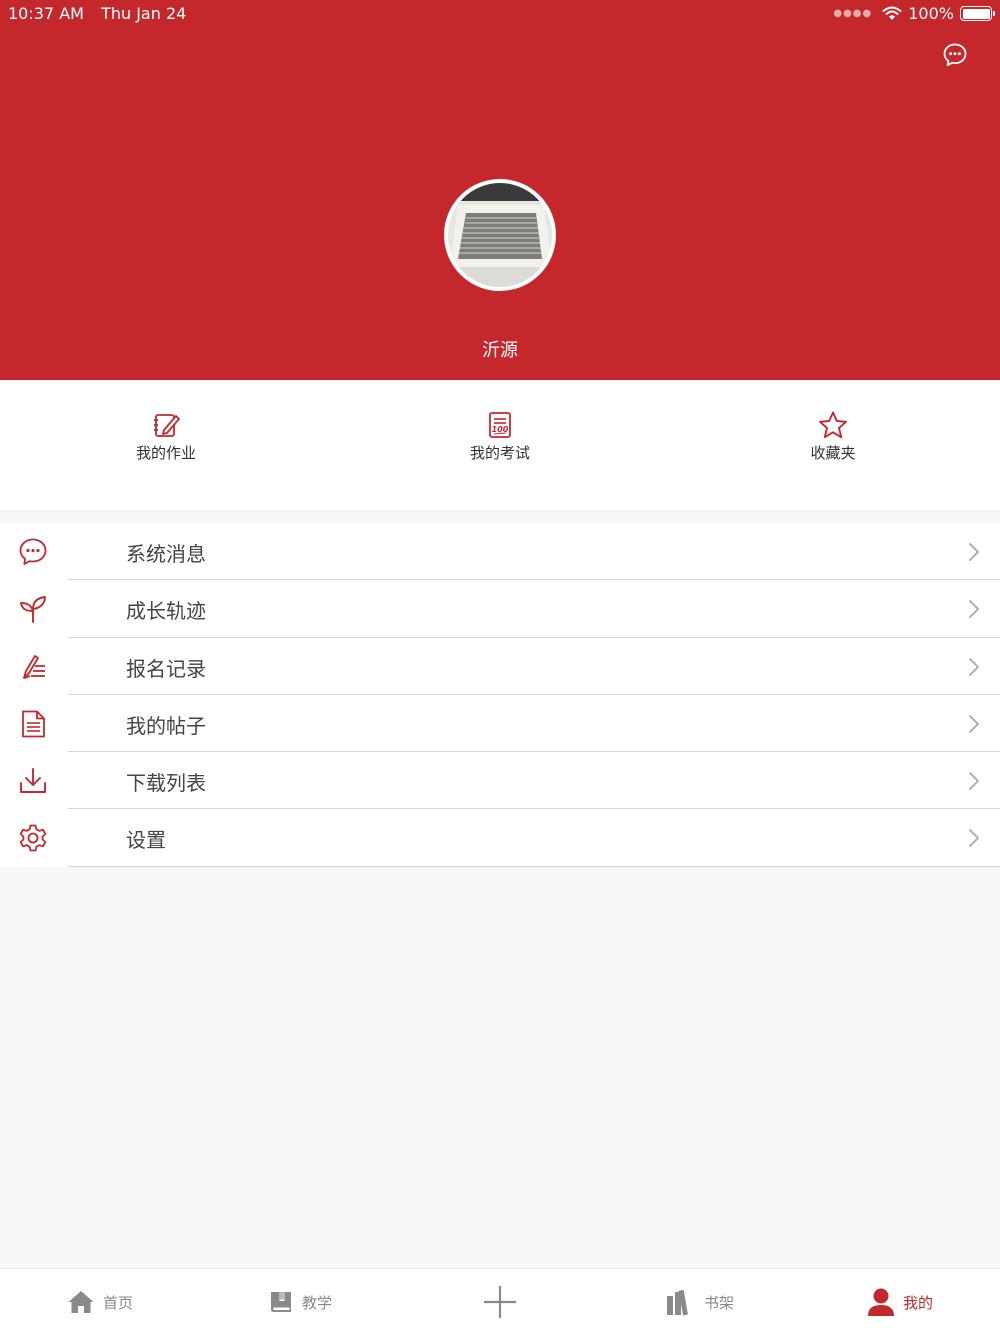 This screenshot has height=1334, width=1000. I want to click on avatar-photo, so click(500, 235).